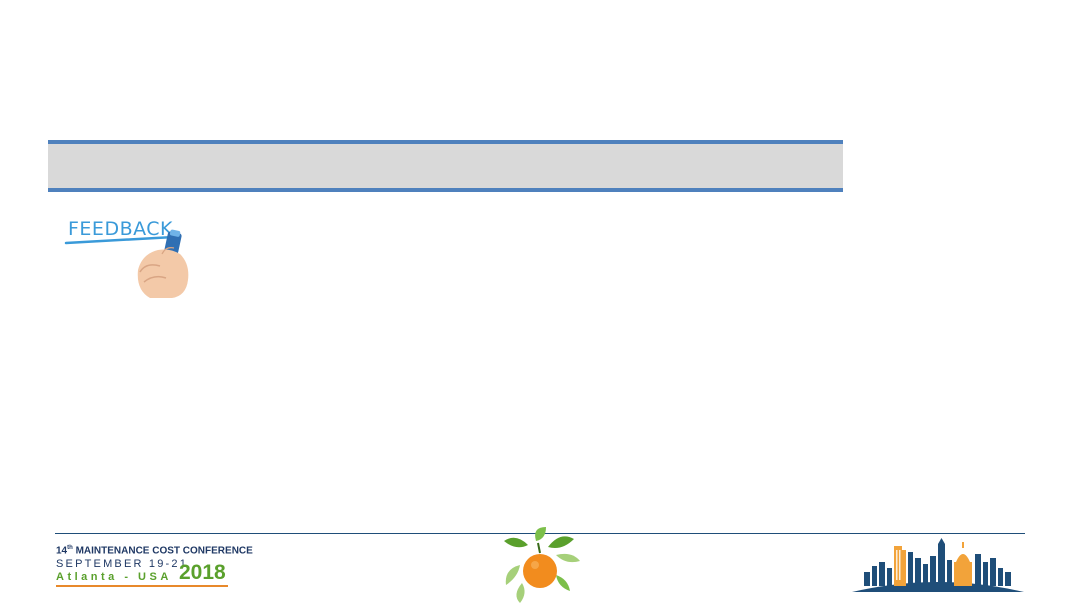 Image resolution: width=1080 pixels, height=608 pixels. I want to click on atlanta-skyline-logo-icon, so click(938, 565).